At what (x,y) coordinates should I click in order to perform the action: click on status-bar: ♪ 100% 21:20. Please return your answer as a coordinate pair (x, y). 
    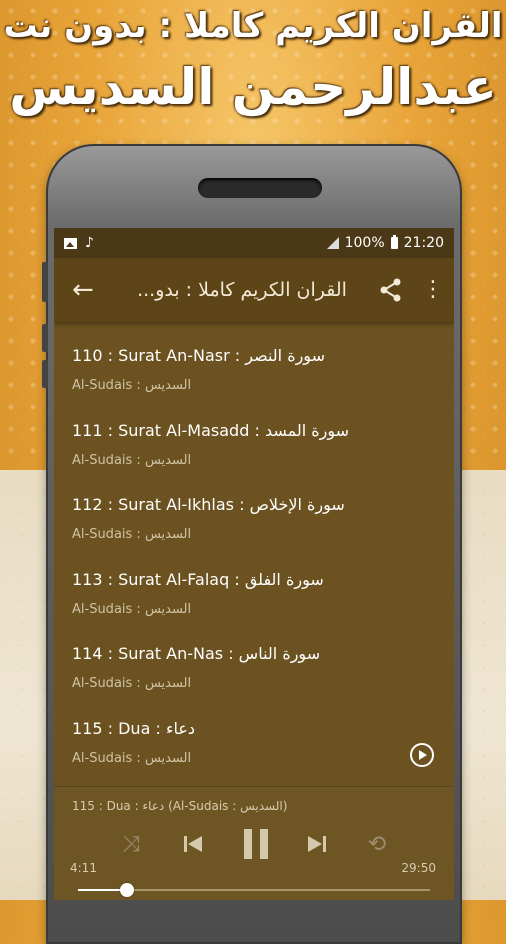
    Looking at the image, I should click on (254, 243).